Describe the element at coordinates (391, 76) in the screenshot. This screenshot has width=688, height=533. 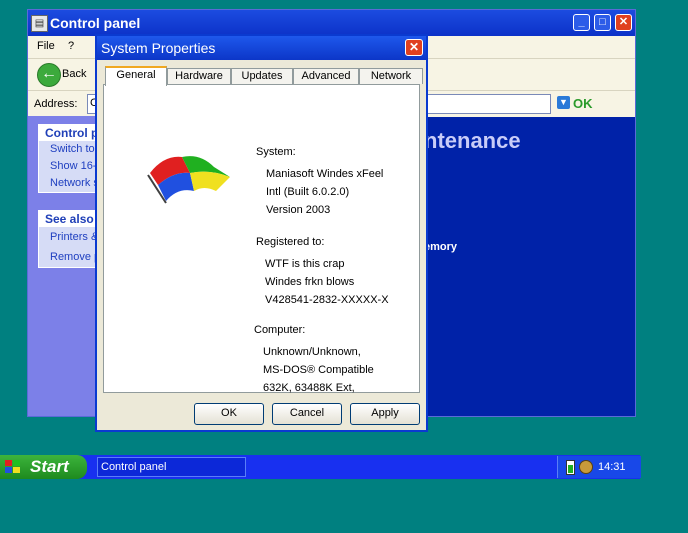
I see `tab-network: Network` at that location.